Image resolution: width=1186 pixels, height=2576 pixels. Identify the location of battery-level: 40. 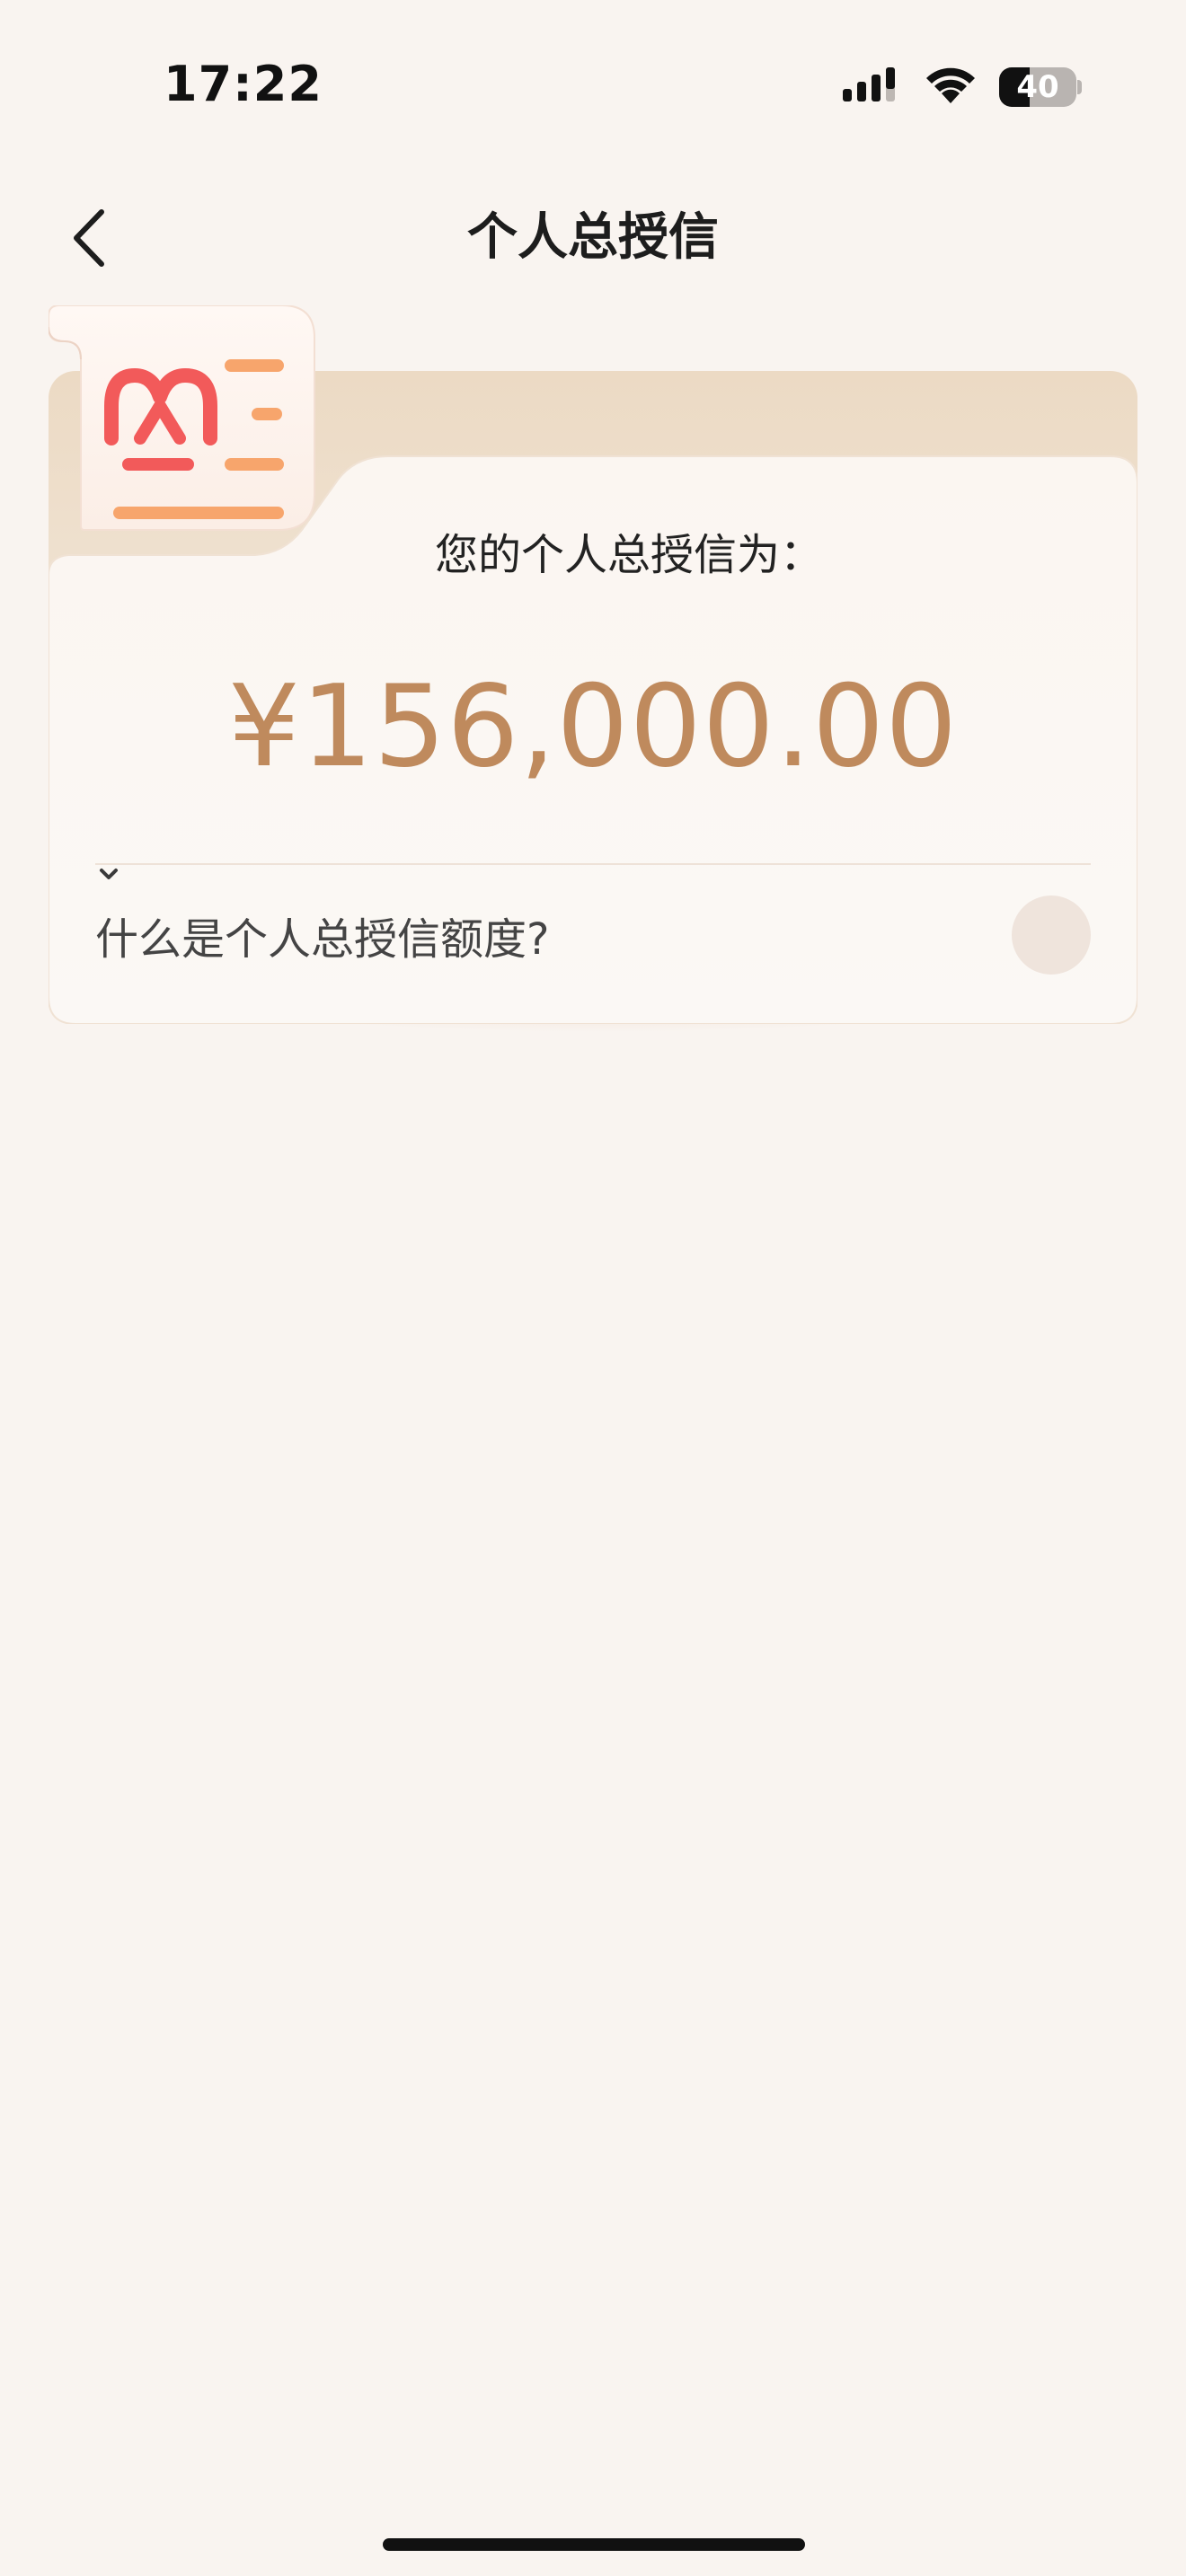
(1037, 87).